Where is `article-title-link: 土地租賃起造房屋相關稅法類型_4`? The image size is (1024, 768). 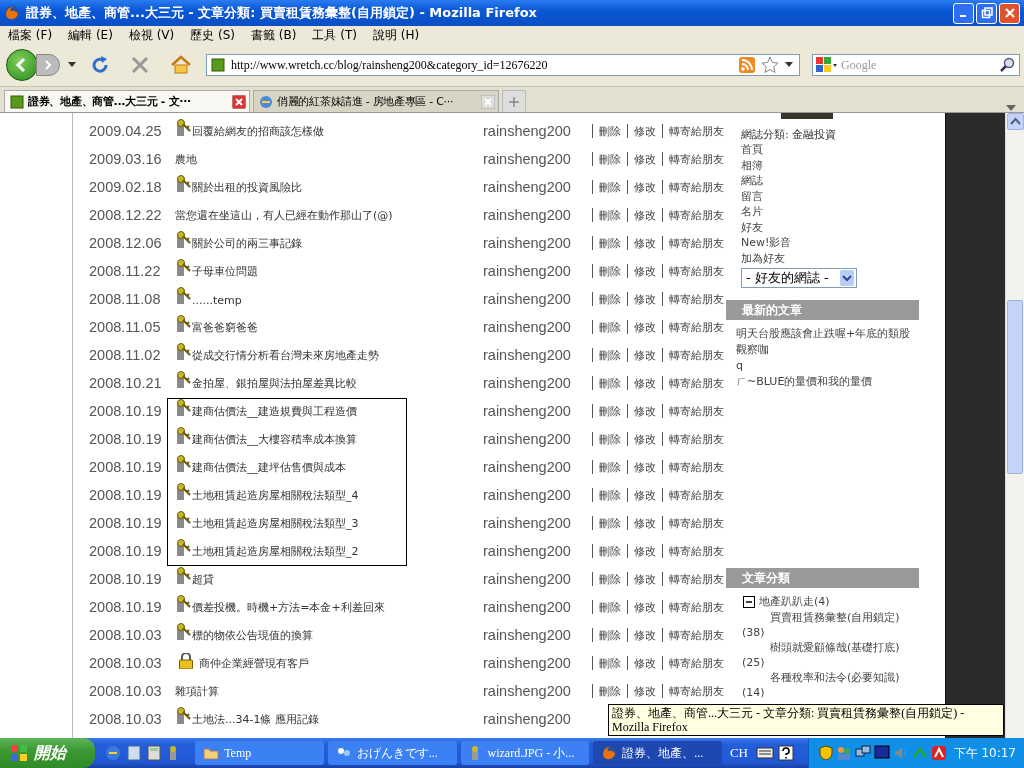 article-title-link: 土地租賃起造房屋相關稅法類型_4 is located at coordinates (275, 495).